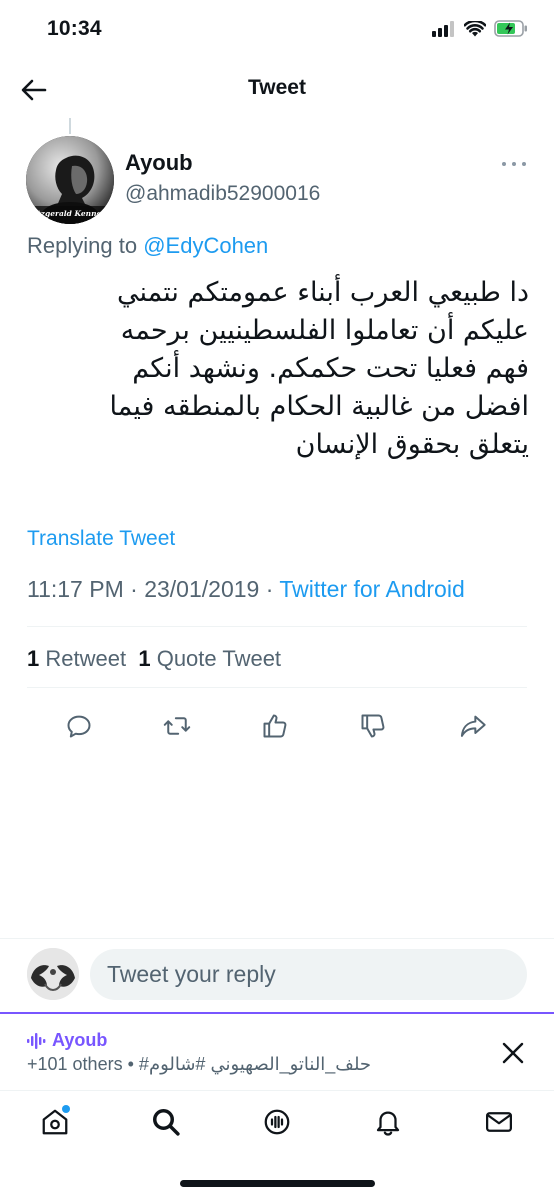 This screenshot has height=1200, width=554. I want to click on like-button, so click(275, 726).